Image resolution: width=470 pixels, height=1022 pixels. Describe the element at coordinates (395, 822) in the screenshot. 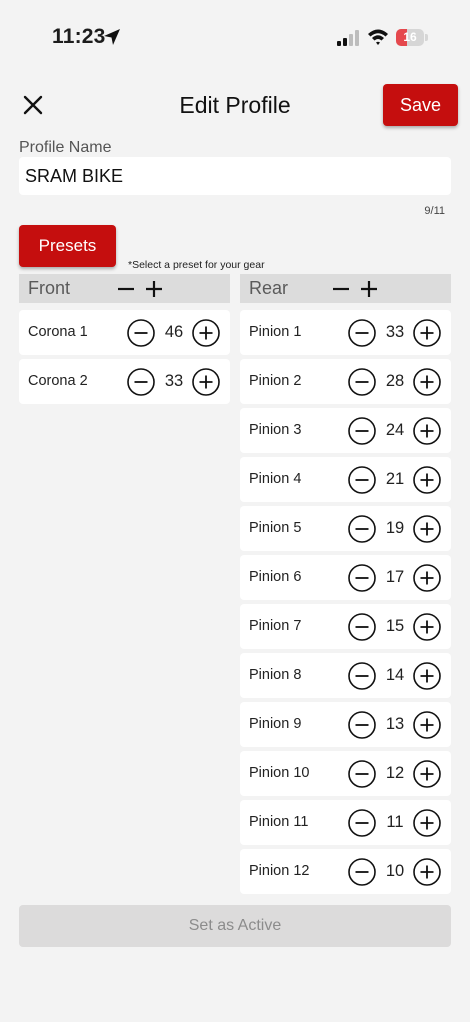

I see `gear-value: 11` at that location.